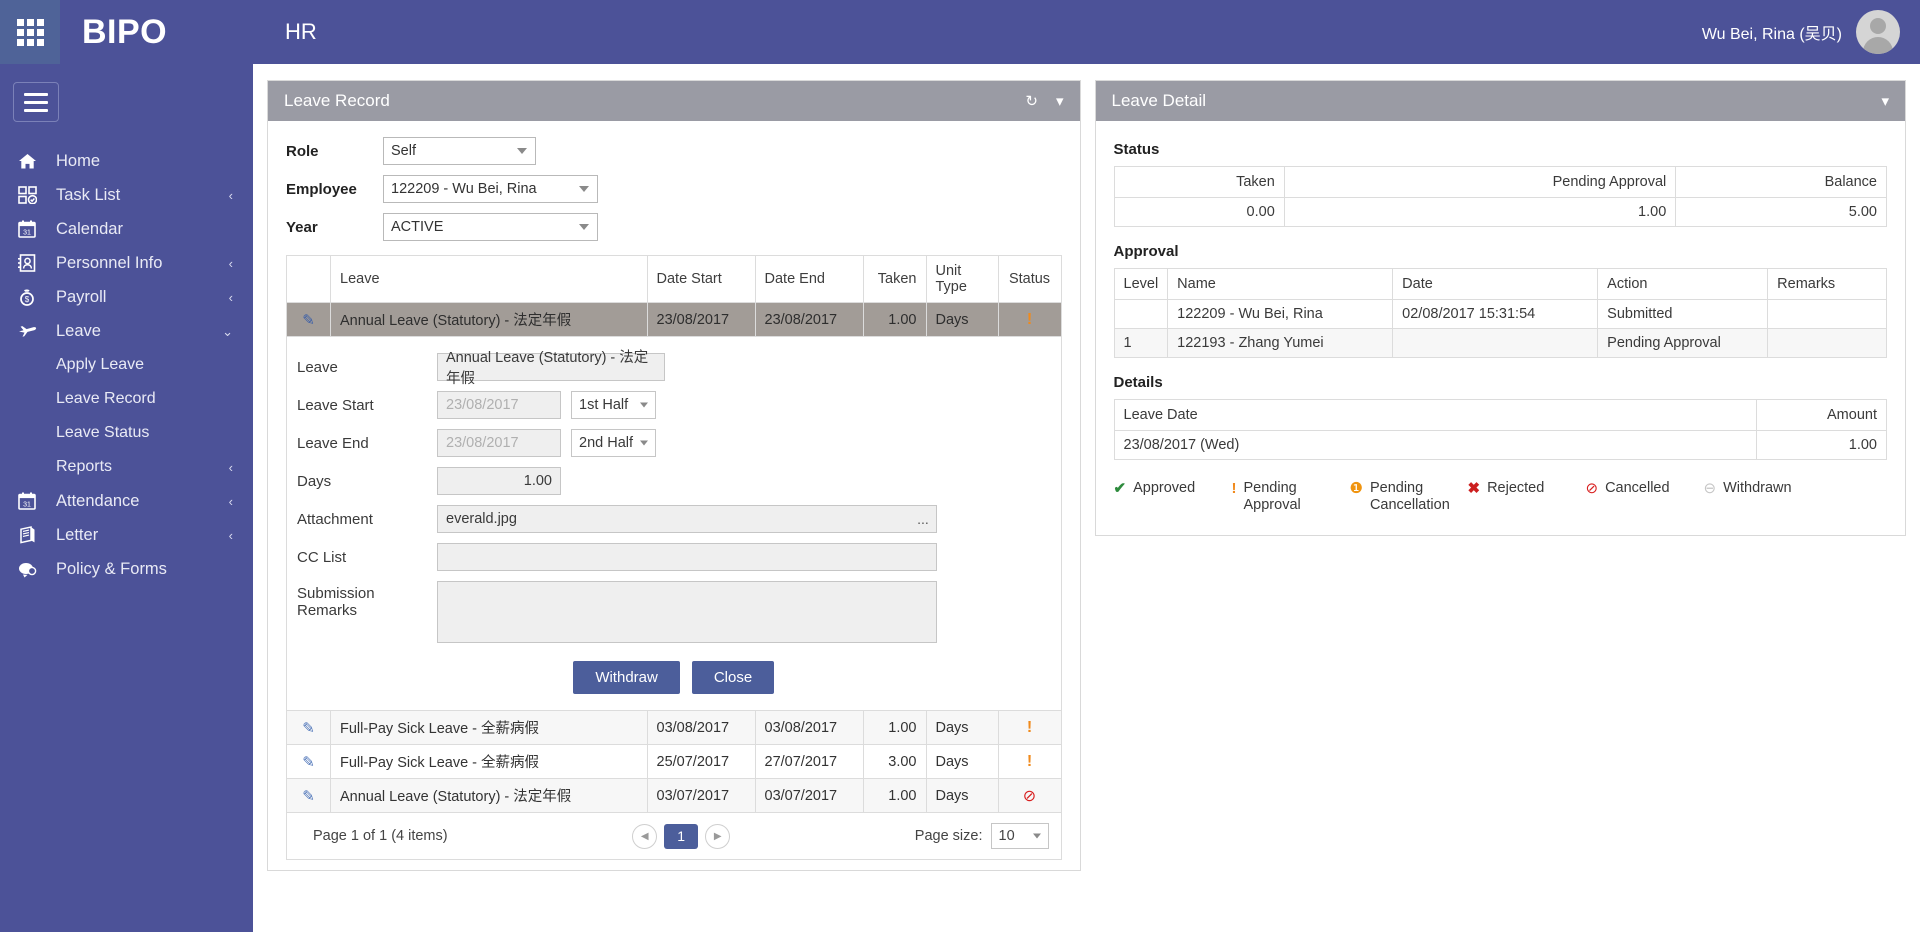  I want to click on year-select: ACTIVE, so click(490, 227).